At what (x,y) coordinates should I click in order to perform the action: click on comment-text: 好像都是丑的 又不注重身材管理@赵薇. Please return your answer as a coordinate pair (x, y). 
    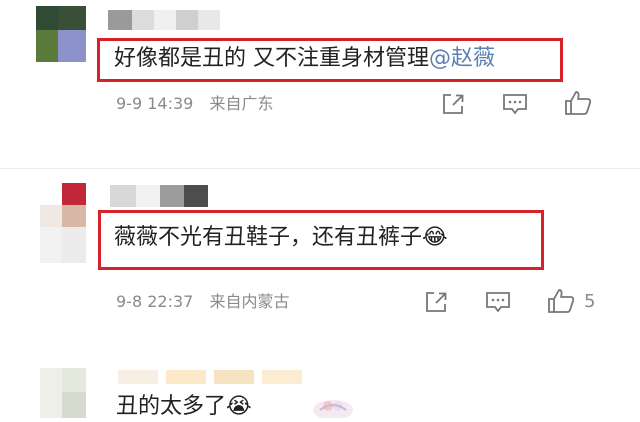
    Looking at the image, I should click on (304, 59).